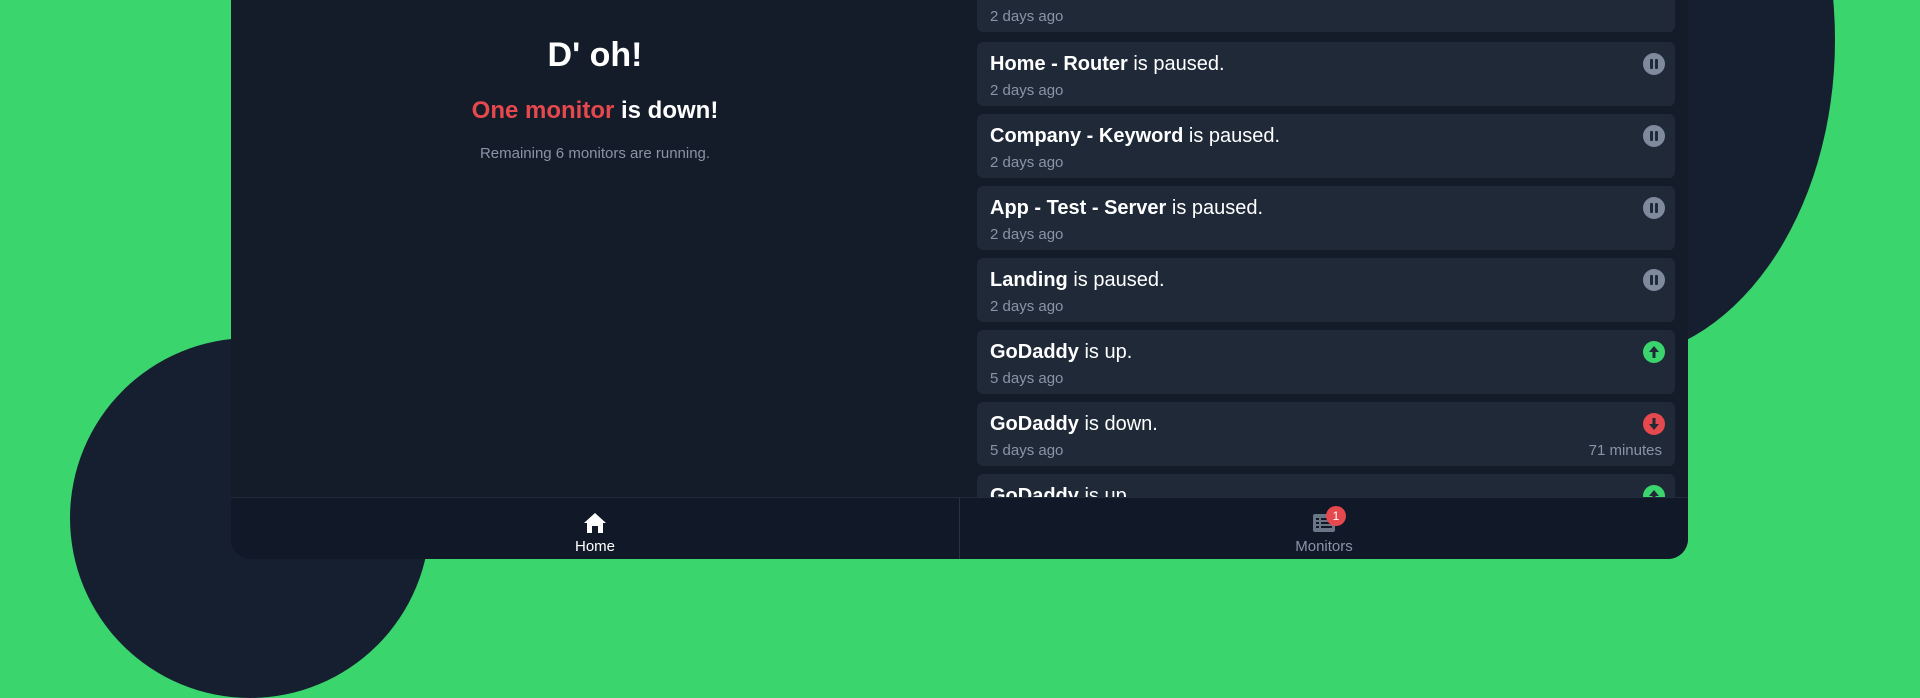  What do you see at coordinates (666, 110) in the screenshot?
I see `down-suffix-text: is down!` at bounding box center [666, 110].